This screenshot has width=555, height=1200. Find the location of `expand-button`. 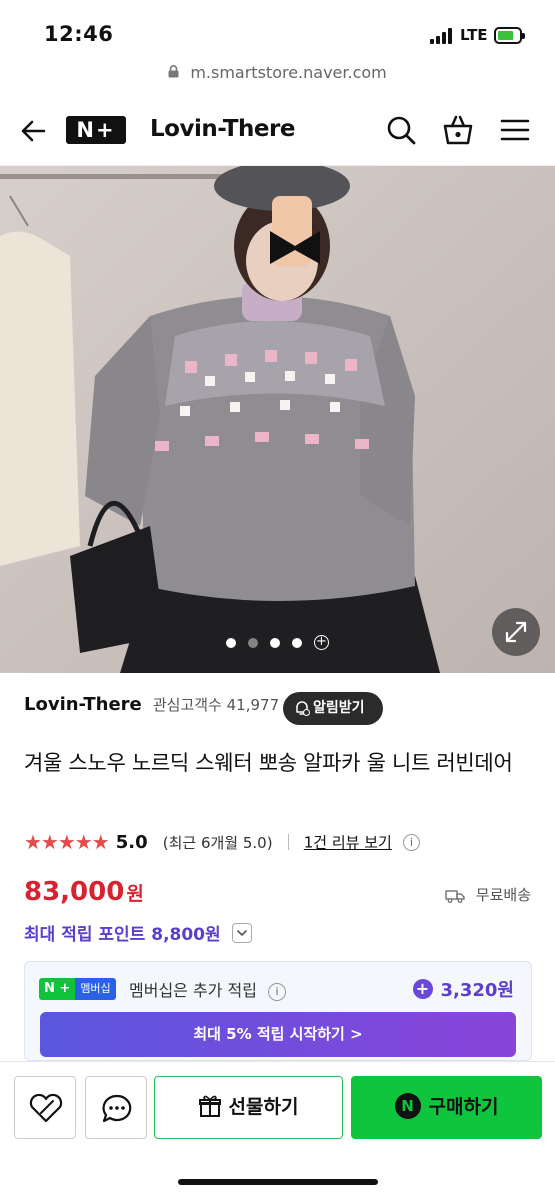

expand-button is located at coordinates (516, 632).